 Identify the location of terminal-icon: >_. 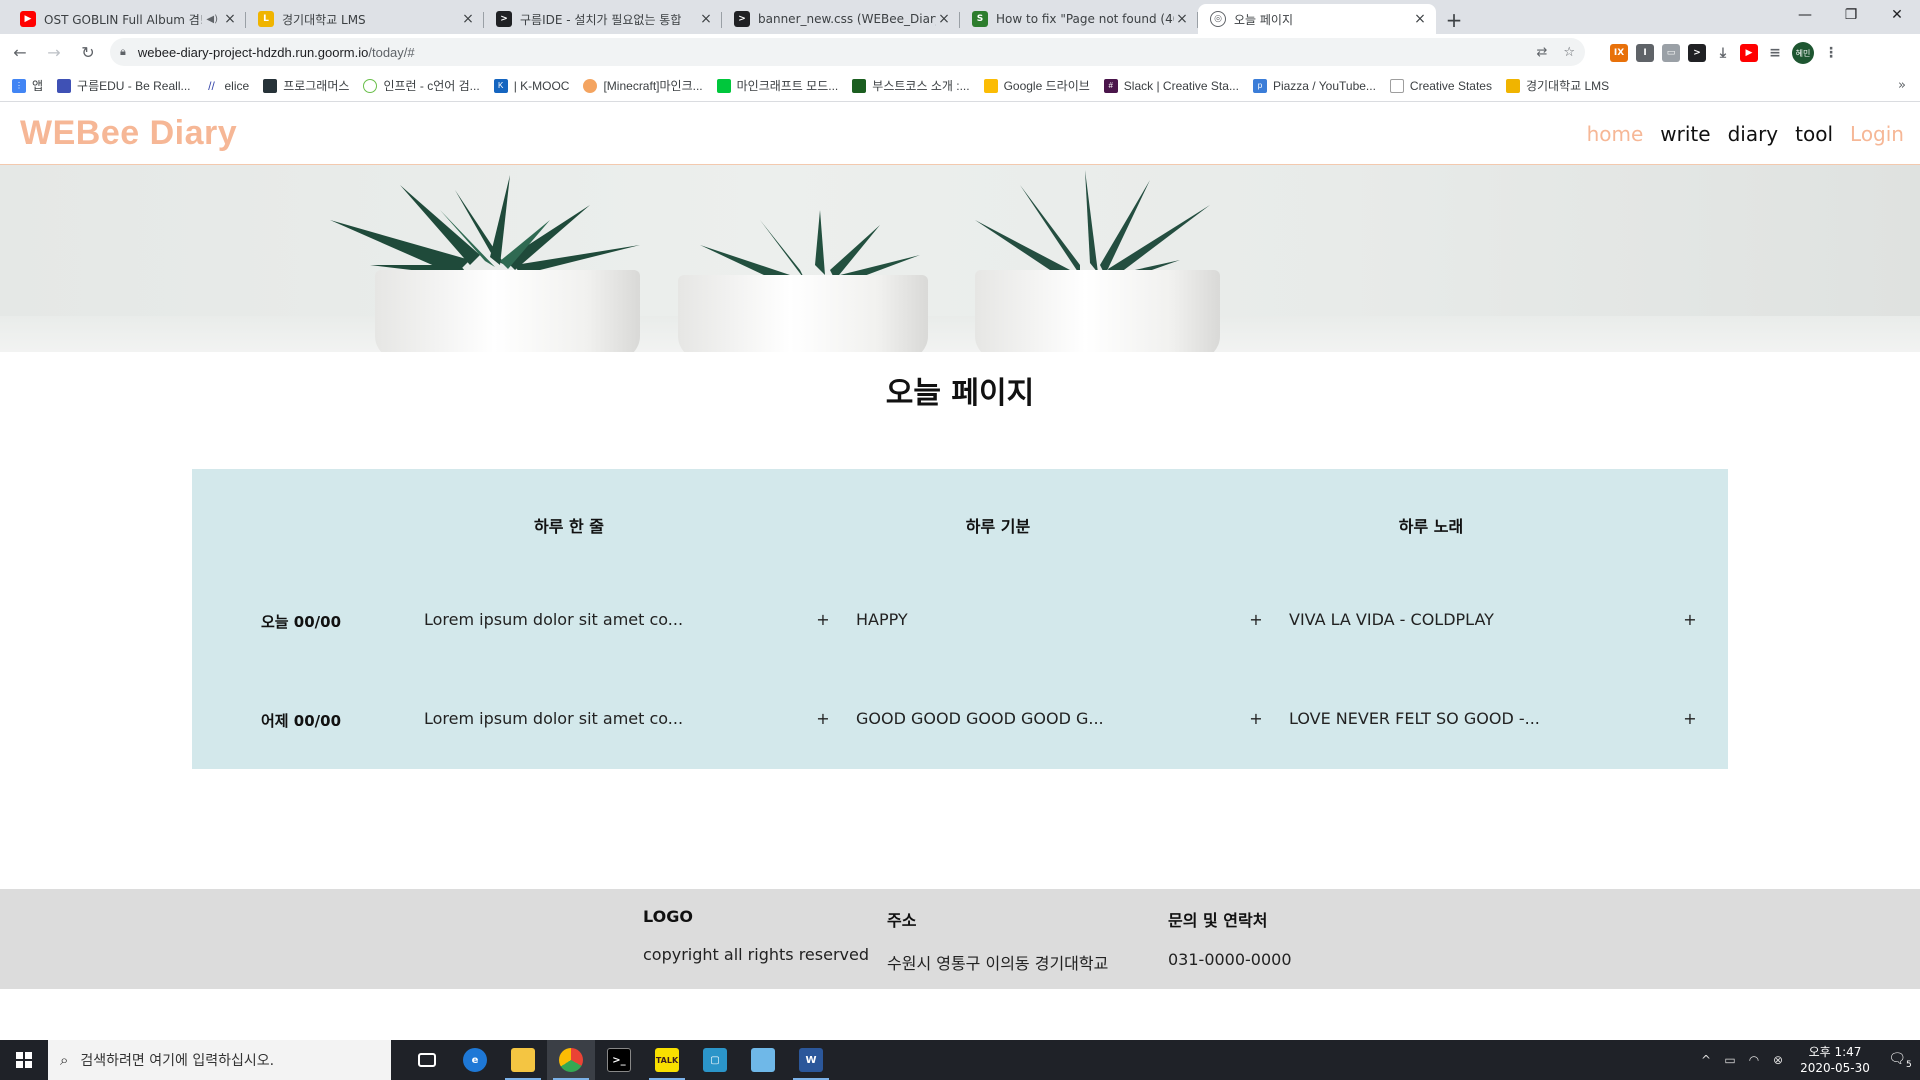
(619, 1060).